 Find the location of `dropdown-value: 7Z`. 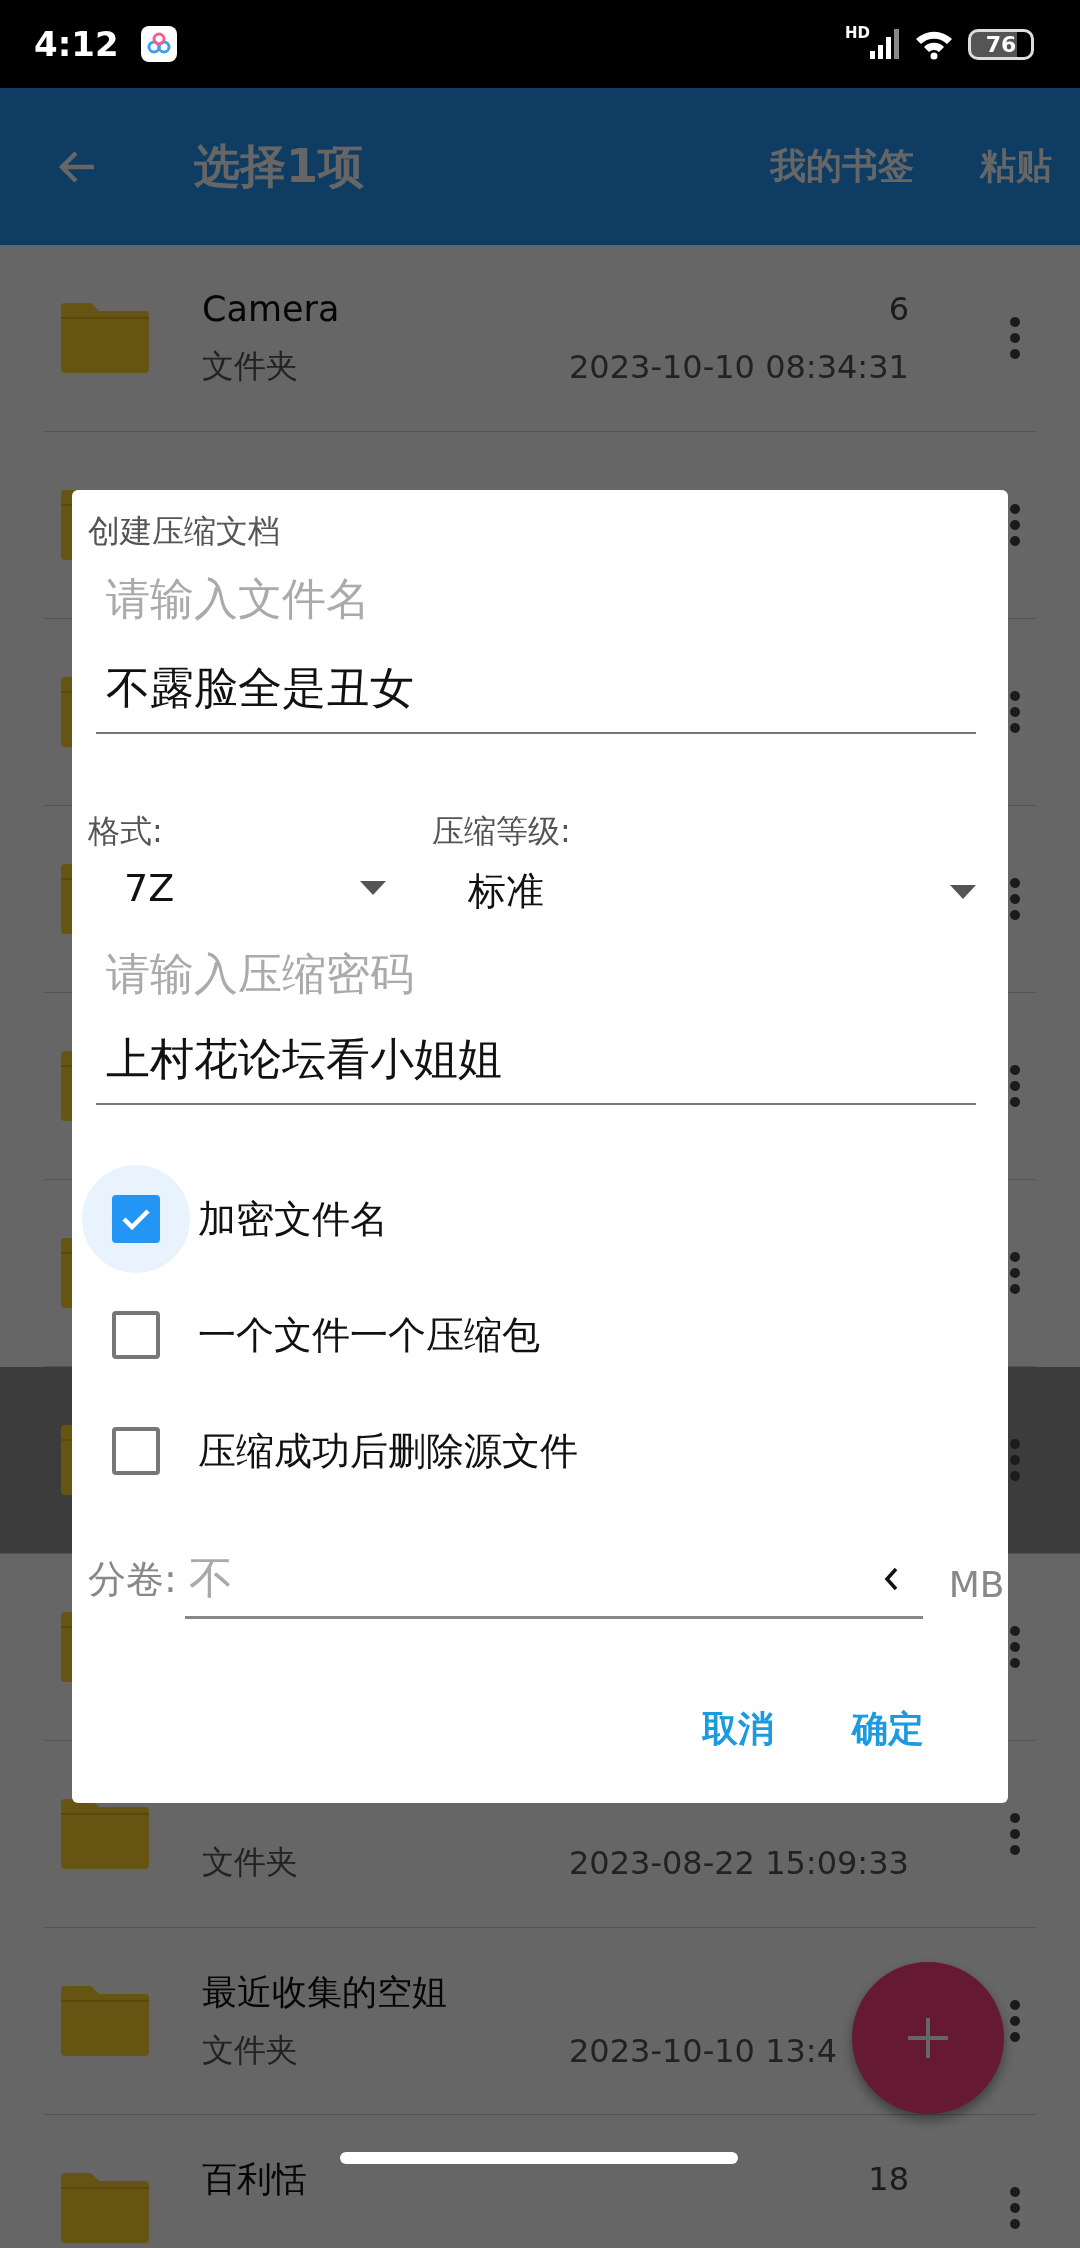

dropdown-value: 7Z is located at coordinates (149, 888).